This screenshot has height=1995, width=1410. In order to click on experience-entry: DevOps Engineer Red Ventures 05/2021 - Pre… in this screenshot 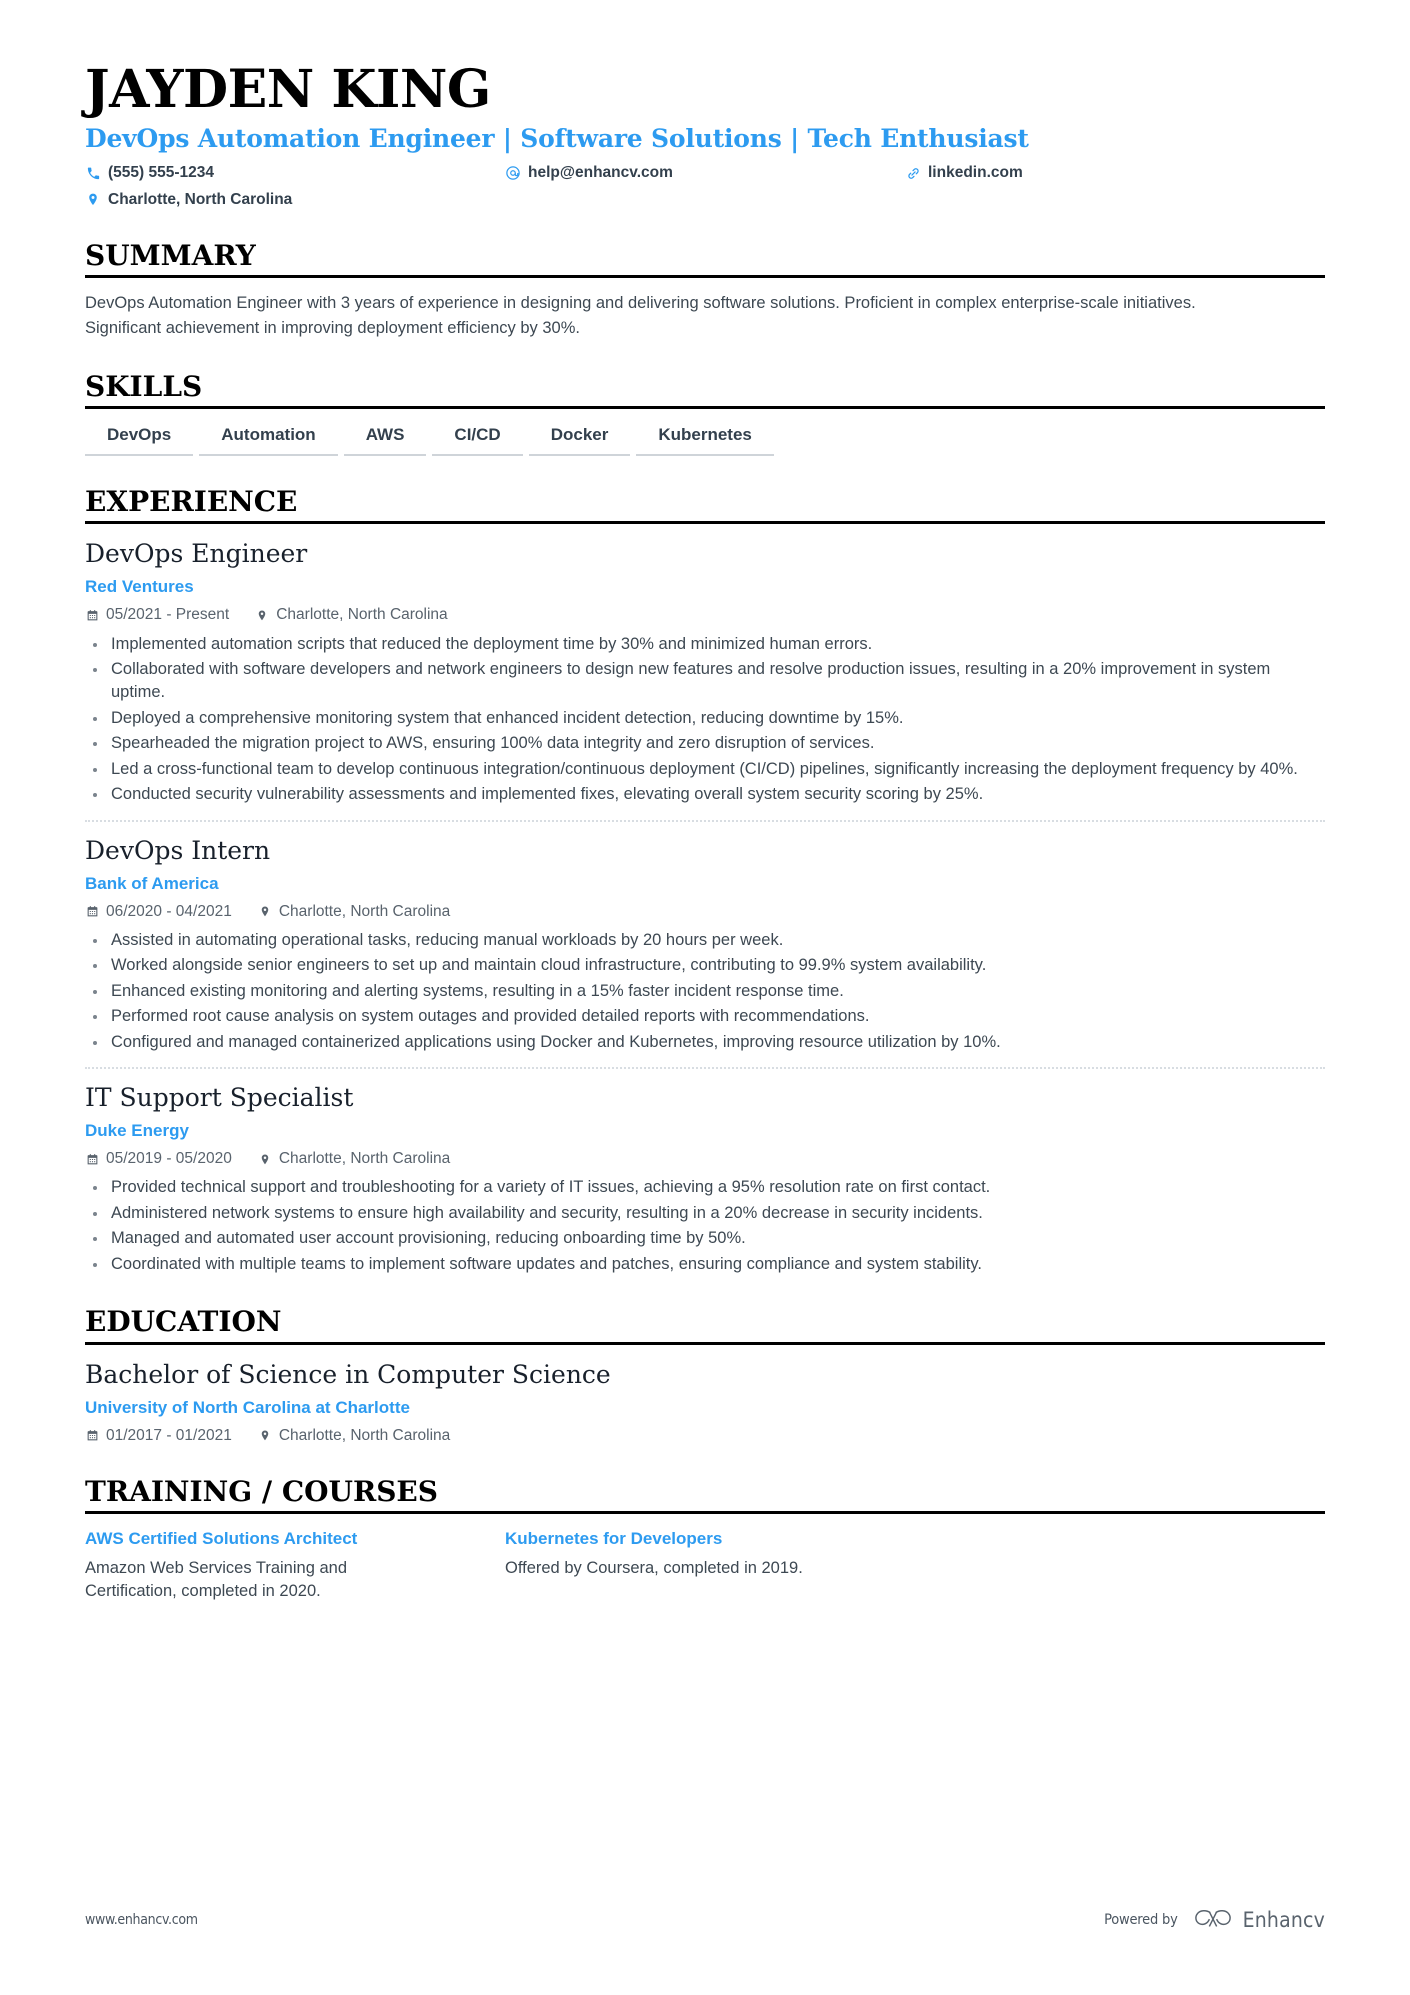, I will do `click(705, 671)`.